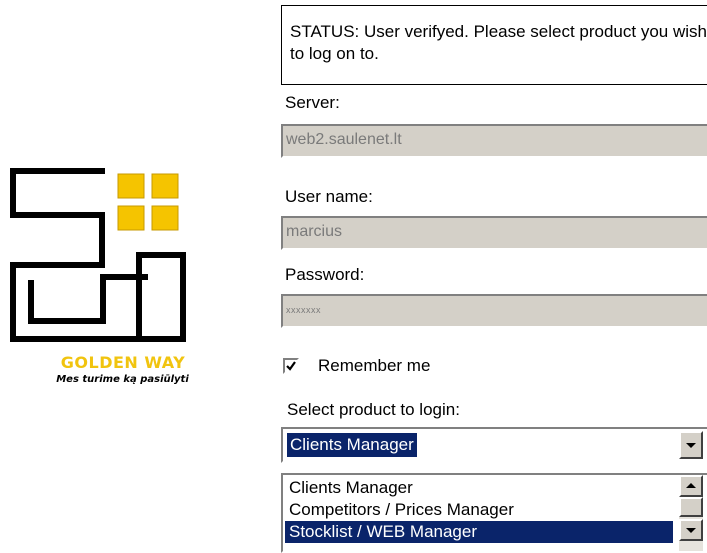 The height and width of the screenshot is (553, 707). What do you see at coordinates (494, 141) in the screenshot?
I see `server-field: web2.saulenet.lt` at bounding box center [494, 141].